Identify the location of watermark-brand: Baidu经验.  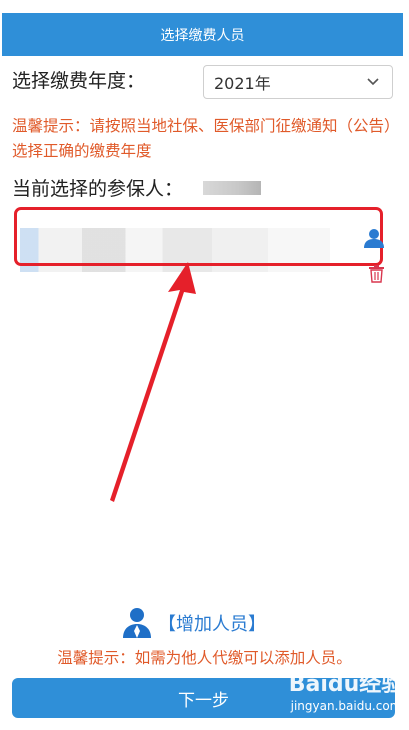
(346, 684).